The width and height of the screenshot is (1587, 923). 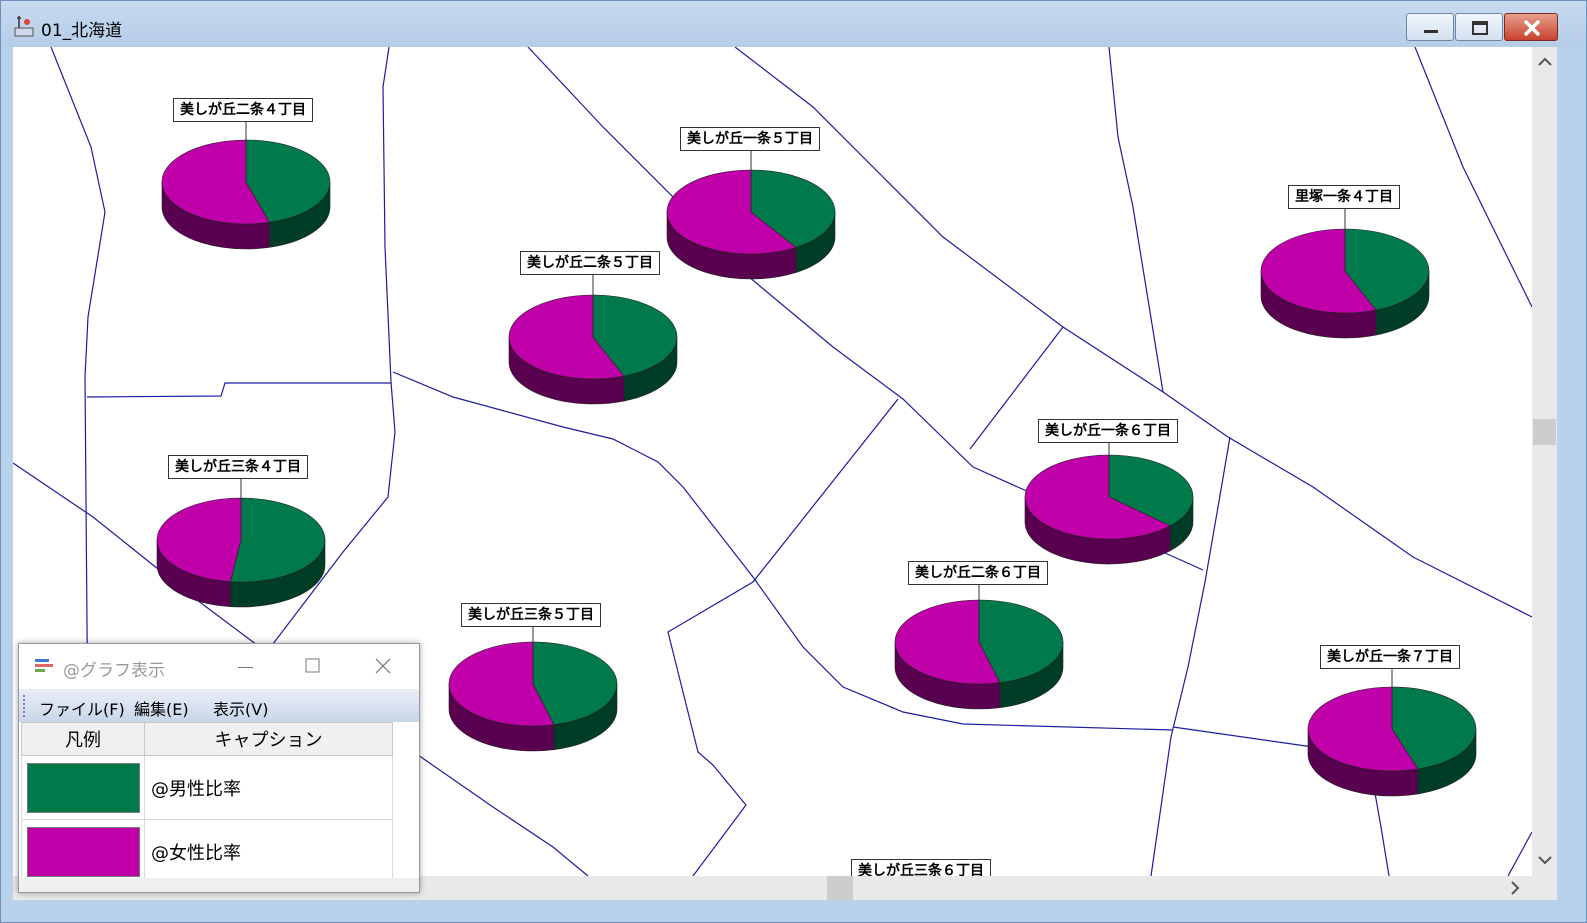 What do you see at coordinates (268, 787) in the screenshot?
I see `legend-caption: @男性比率` at bounding box center [268, 787].